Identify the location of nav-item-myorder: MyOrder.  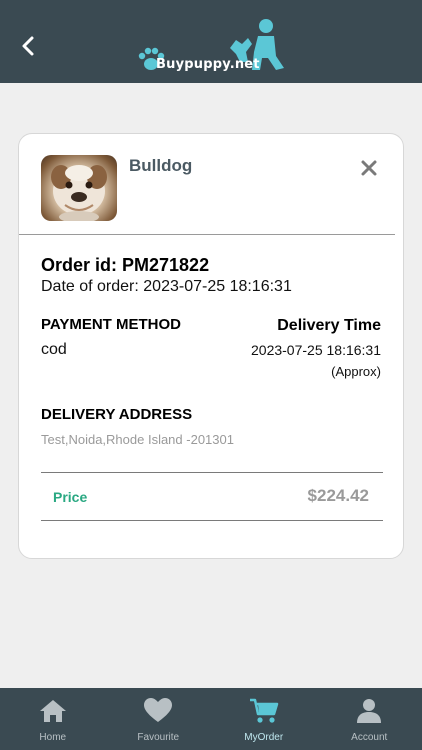
(264, 719).